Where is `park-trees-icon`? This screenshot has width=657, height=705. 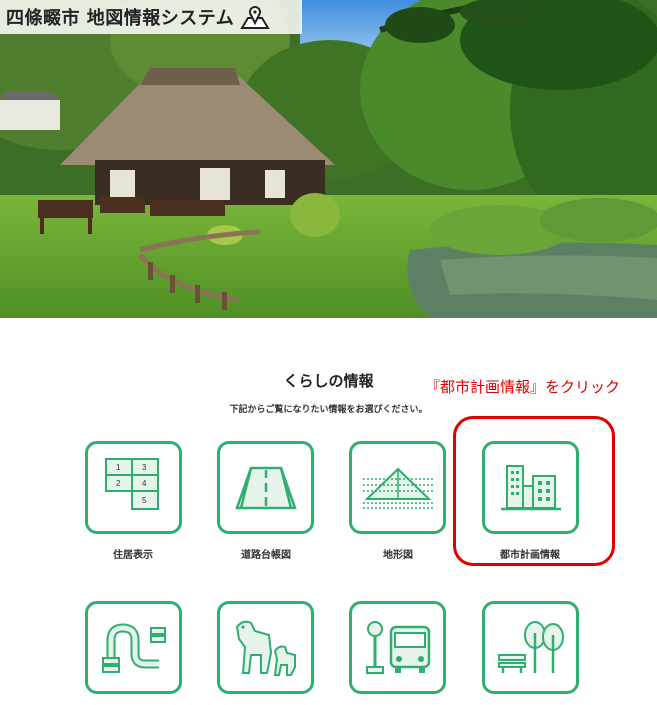
park-trees-icon is located at coordinates (530, 646).